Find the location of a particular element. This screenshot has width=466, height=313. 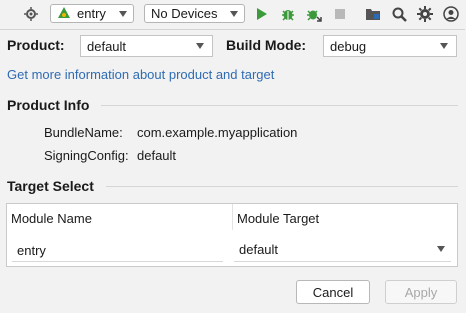

apply-button: Apply is located at coordinates (421, 292).